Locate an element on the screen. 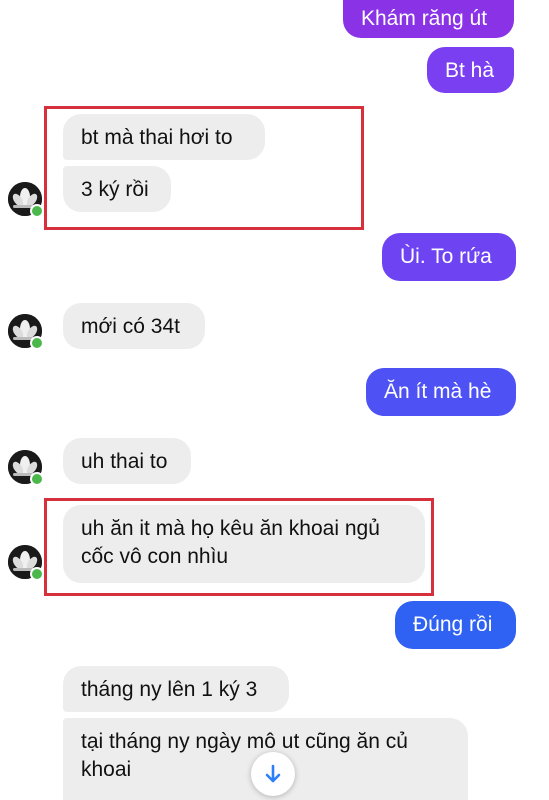 This screenshot has height=800, width=549. incoming-message: bt mà thai hơi to is located at coordinates (164, 137).